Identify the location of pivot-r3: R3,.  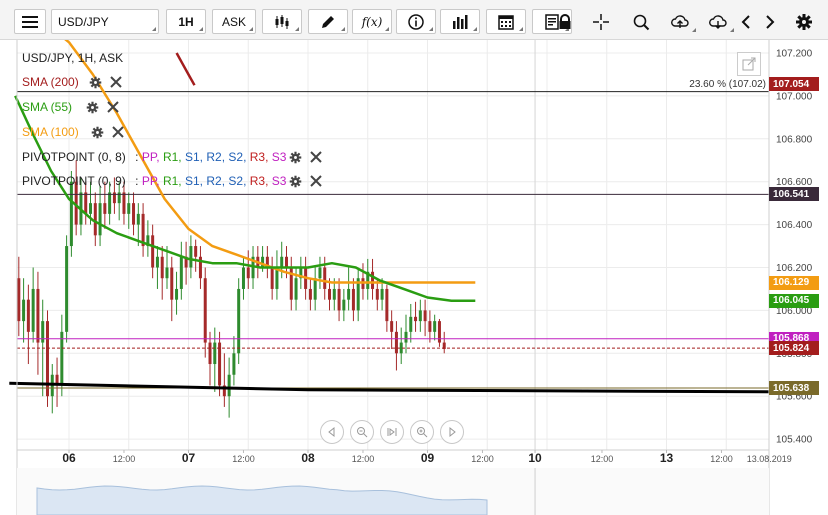
(259, 181).